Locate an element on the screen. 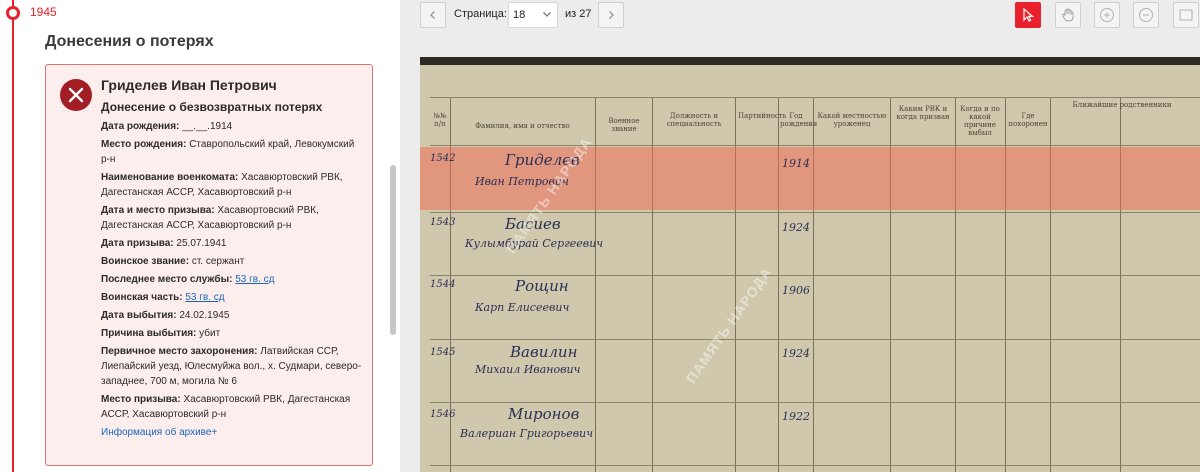 This screenshot has height=472, width=1200. record-year: 1914 is located at coordinates (796, 163).